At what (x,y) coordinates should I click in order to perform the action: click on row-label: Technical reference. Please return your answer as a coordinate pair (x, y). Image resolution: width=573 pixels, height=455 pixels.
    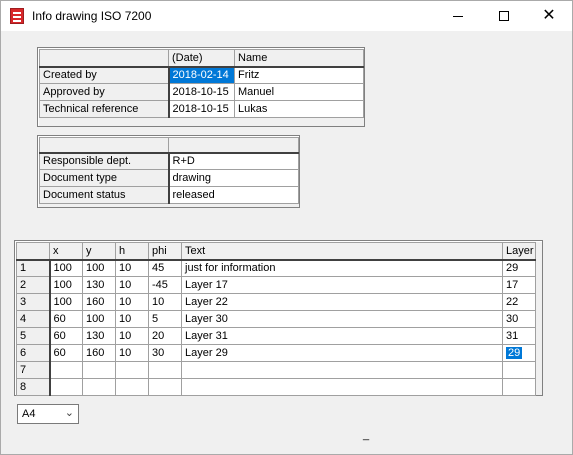
    Looking at the image, I should click on (104, 109).